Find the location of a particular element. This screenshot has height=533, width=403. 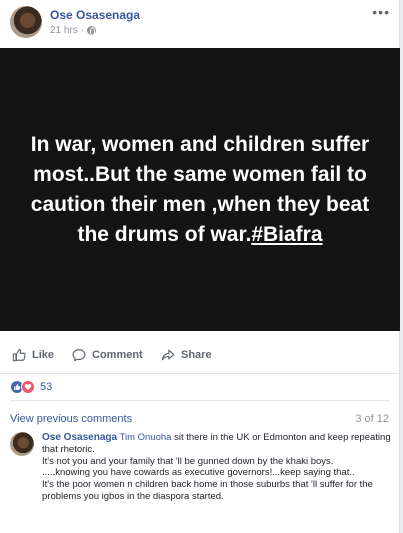

reactions-count: 53 is located at coordinates (46, 387).